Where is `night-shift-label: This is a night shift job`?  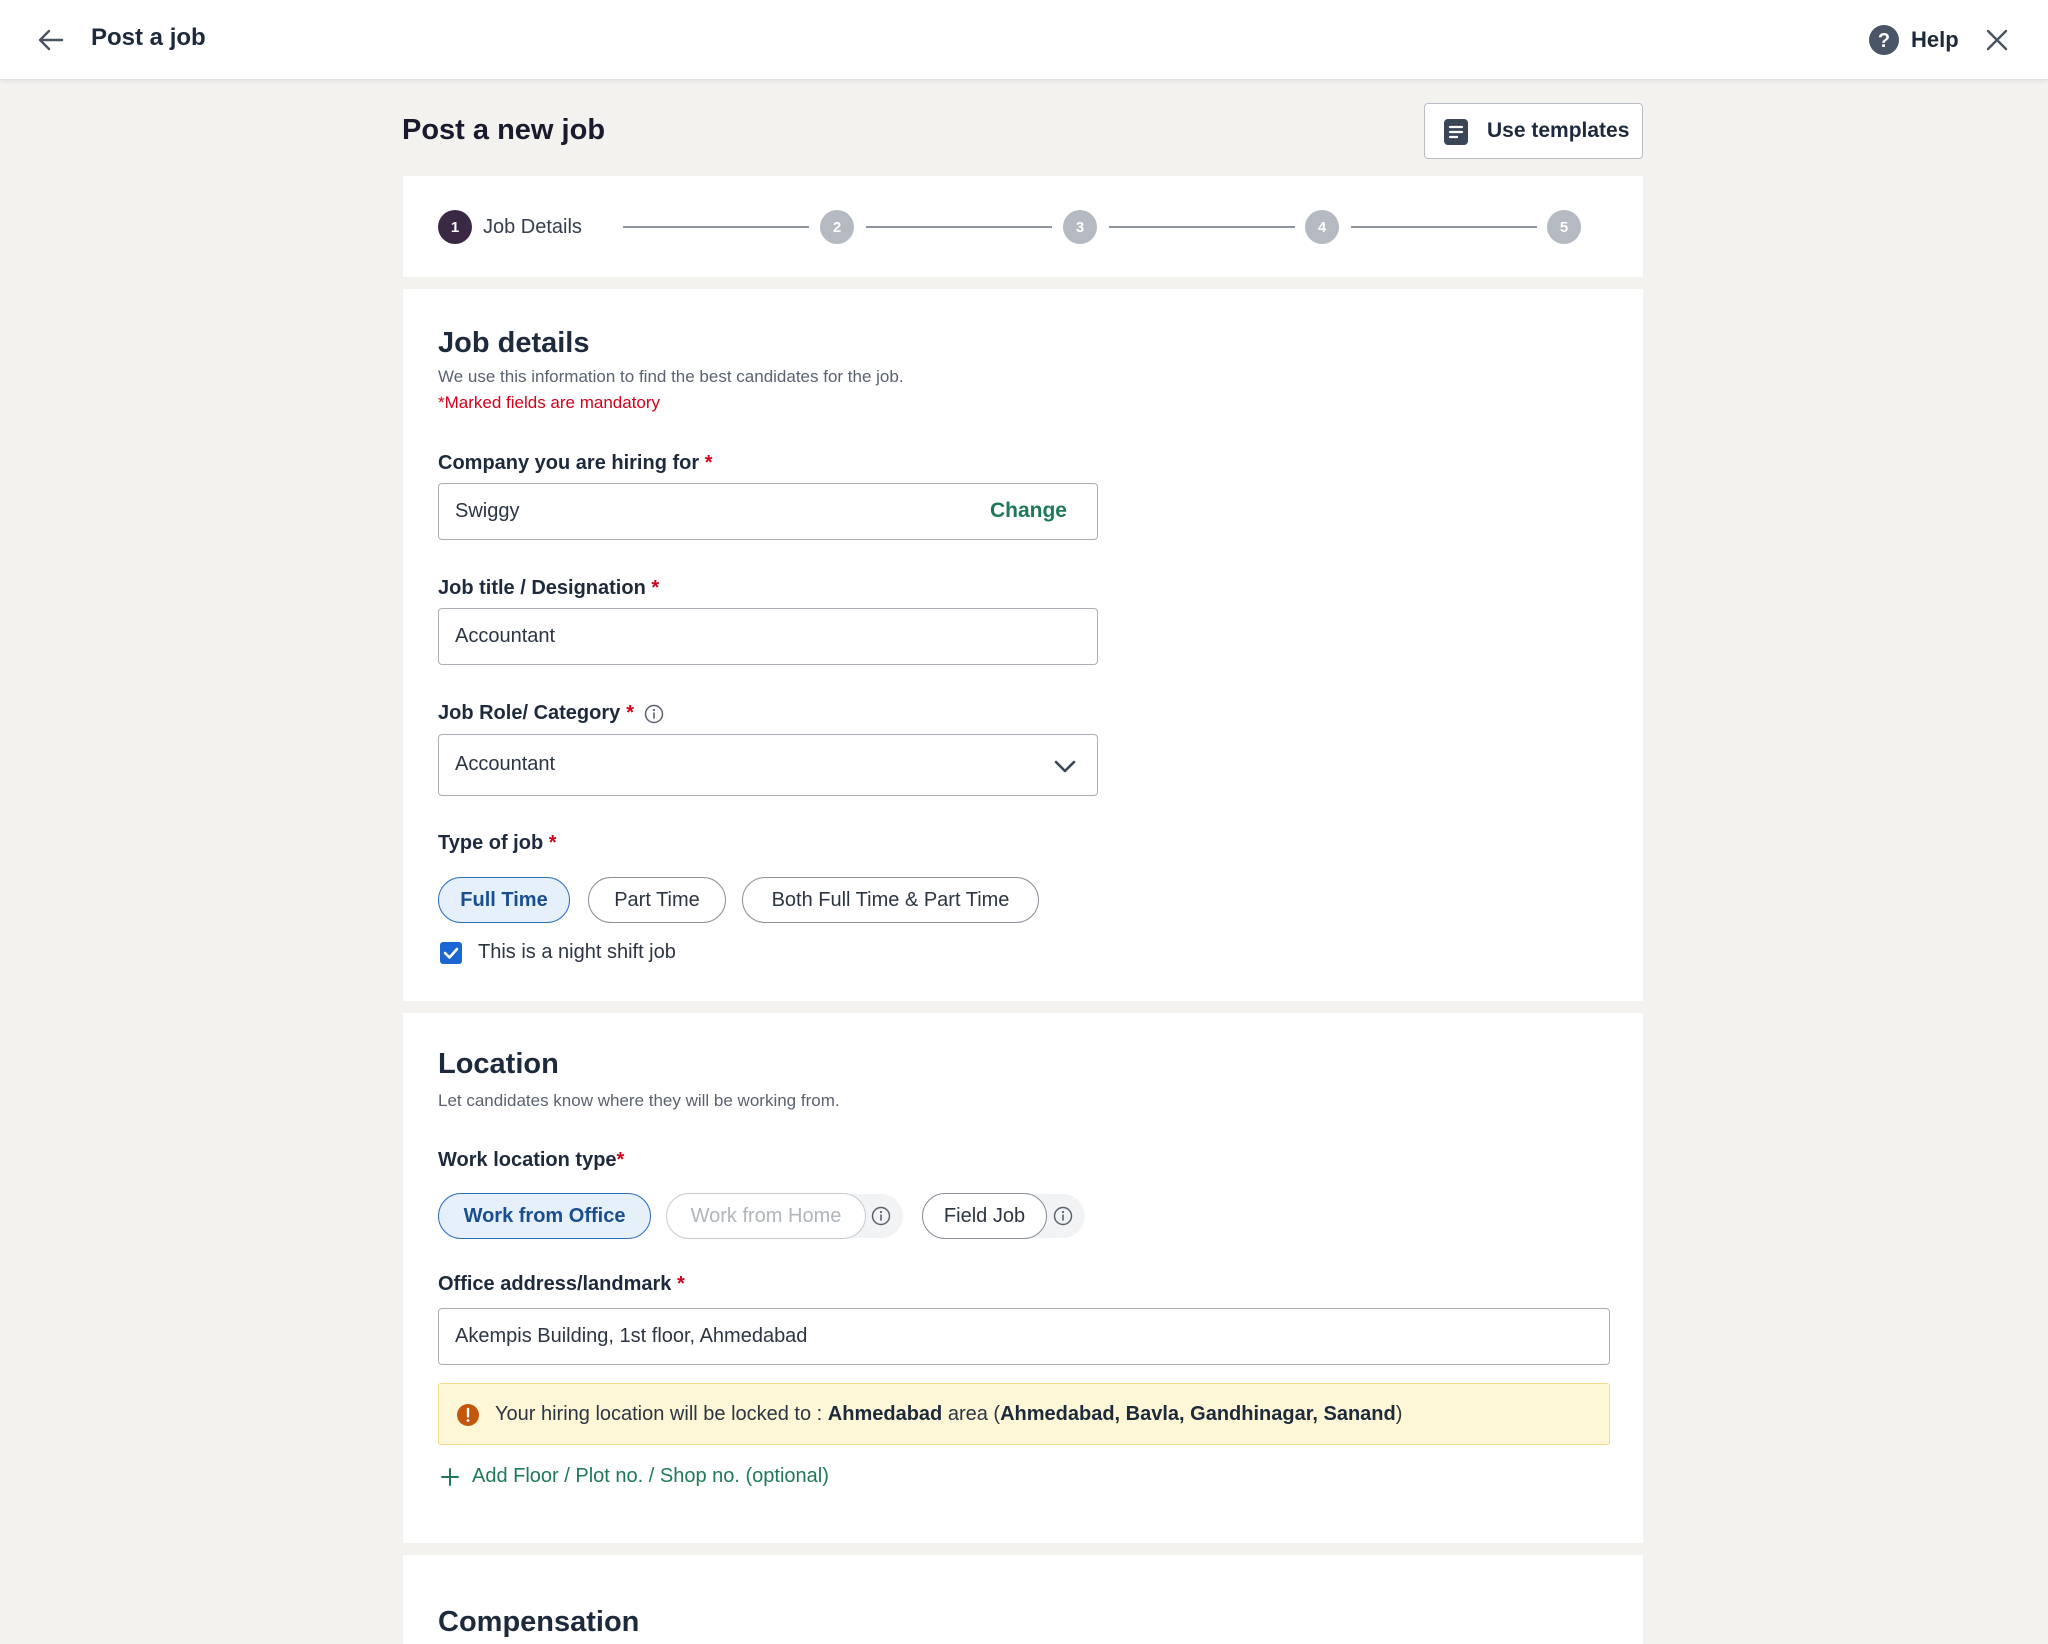
night-shift-label: This is a night shift job is located at coordinates (577, 952).